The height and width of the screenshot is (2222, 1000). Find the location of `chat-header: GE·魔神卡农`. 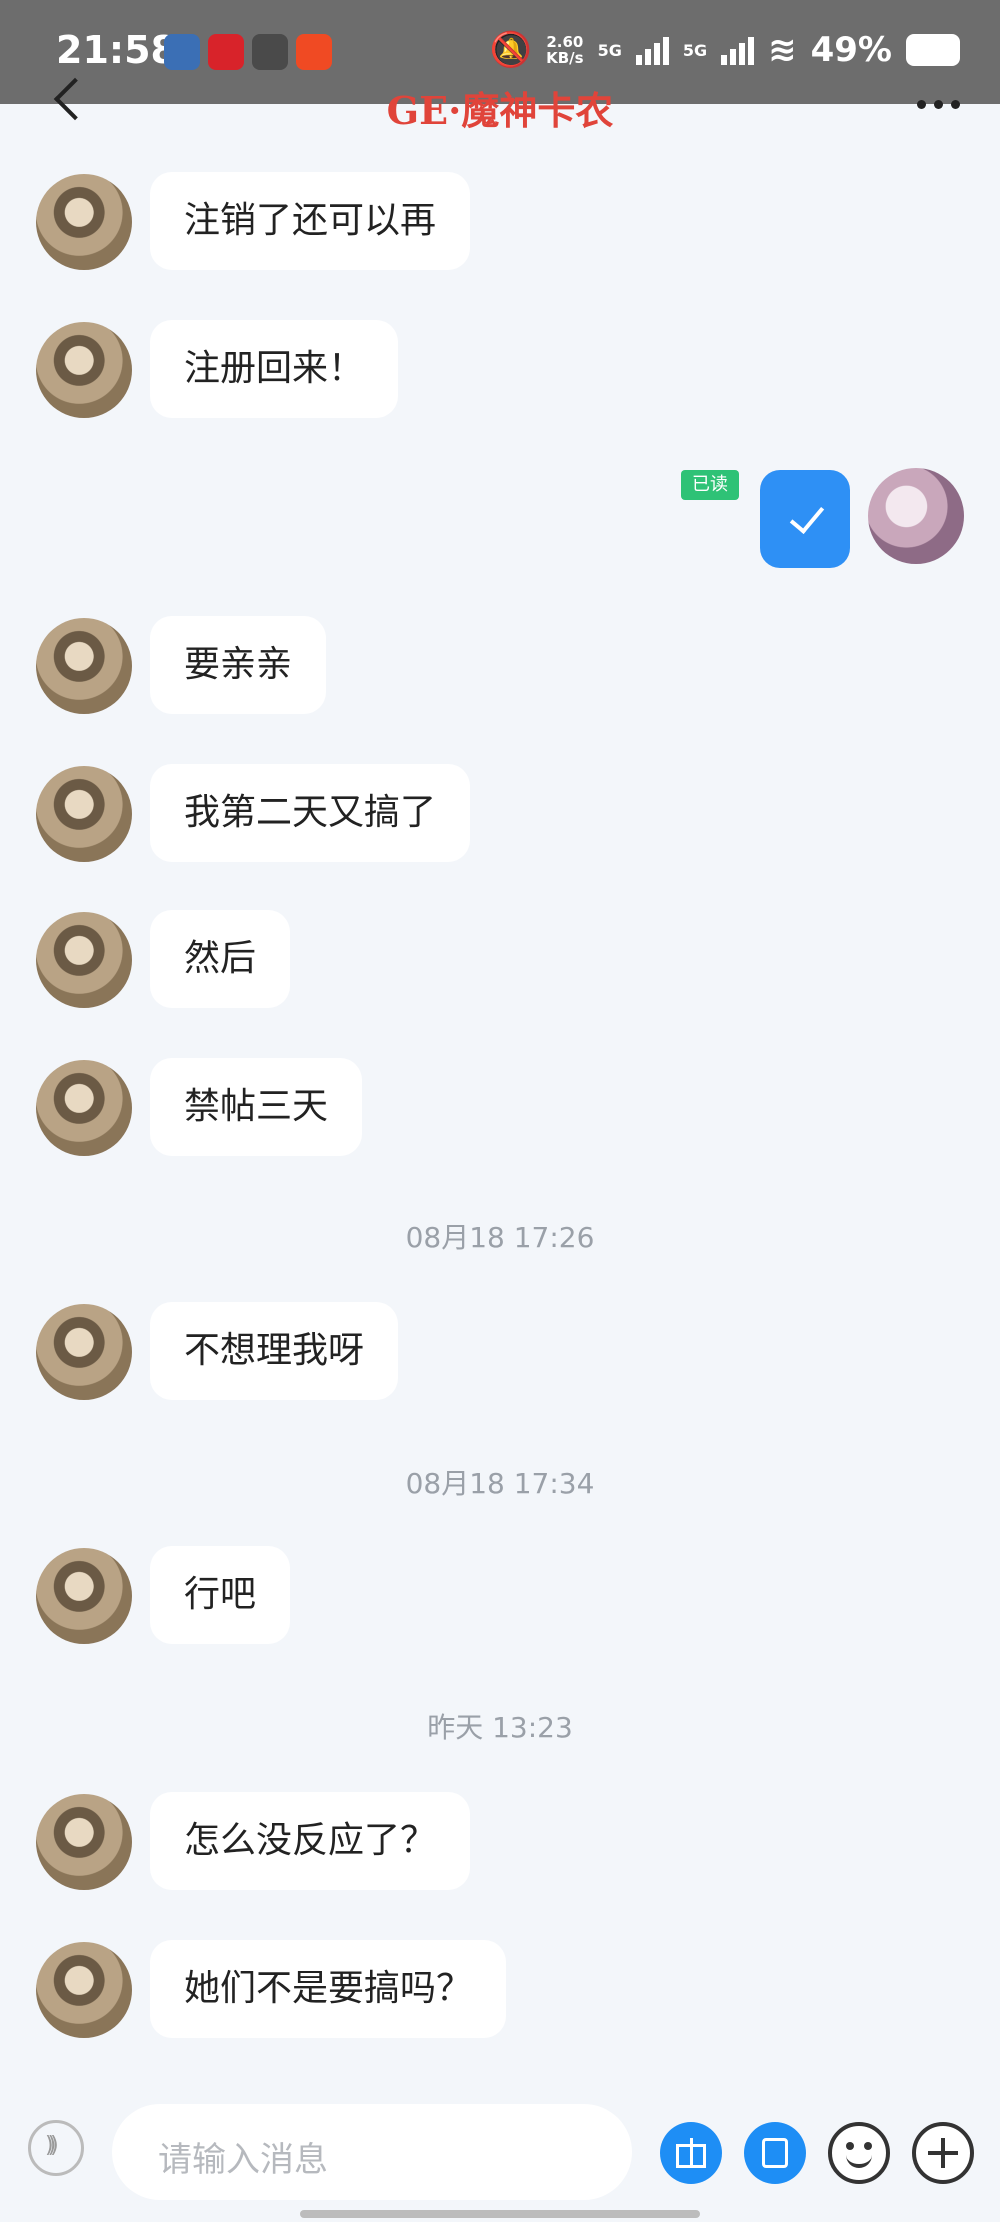

chat-header: GE·魔神卡农 is located at coordinates (500, 105).